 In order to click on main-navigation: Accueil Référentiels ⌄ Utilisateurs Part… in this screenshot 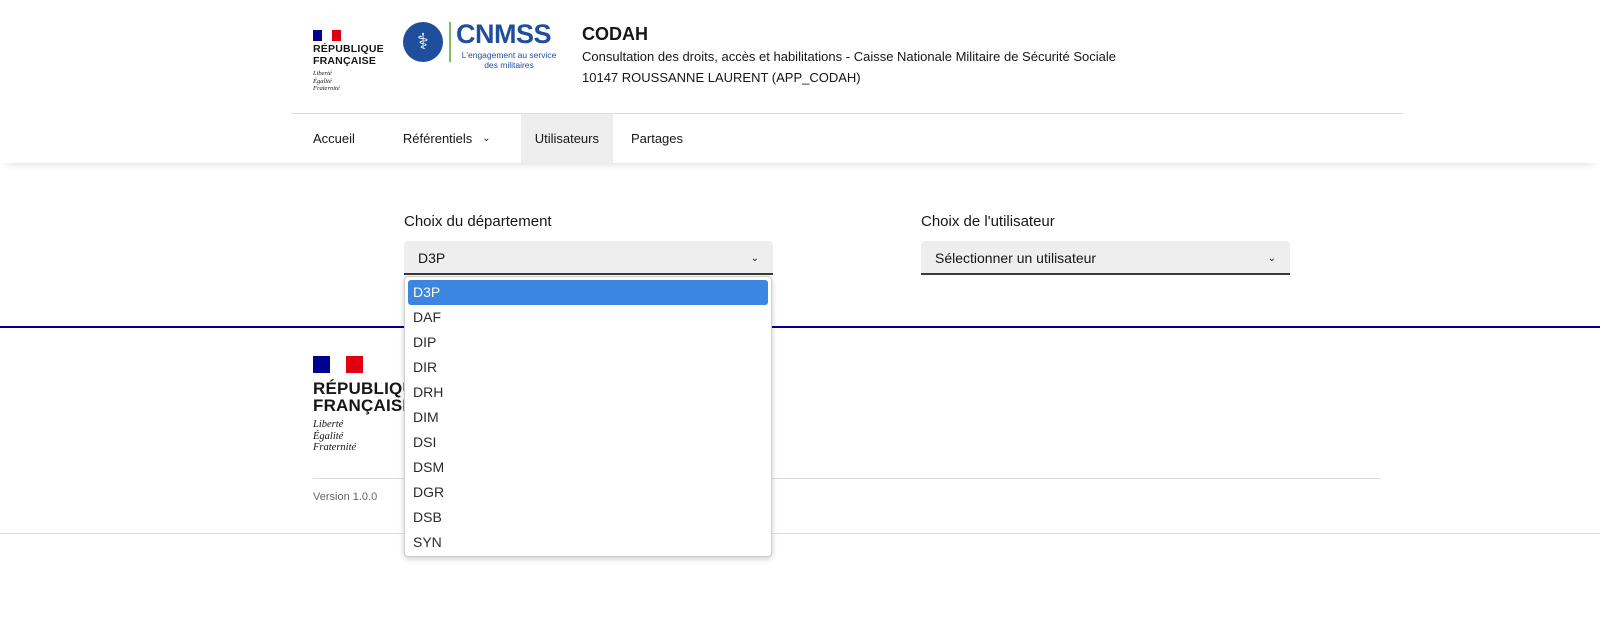, I will do `click(494, 138)`.